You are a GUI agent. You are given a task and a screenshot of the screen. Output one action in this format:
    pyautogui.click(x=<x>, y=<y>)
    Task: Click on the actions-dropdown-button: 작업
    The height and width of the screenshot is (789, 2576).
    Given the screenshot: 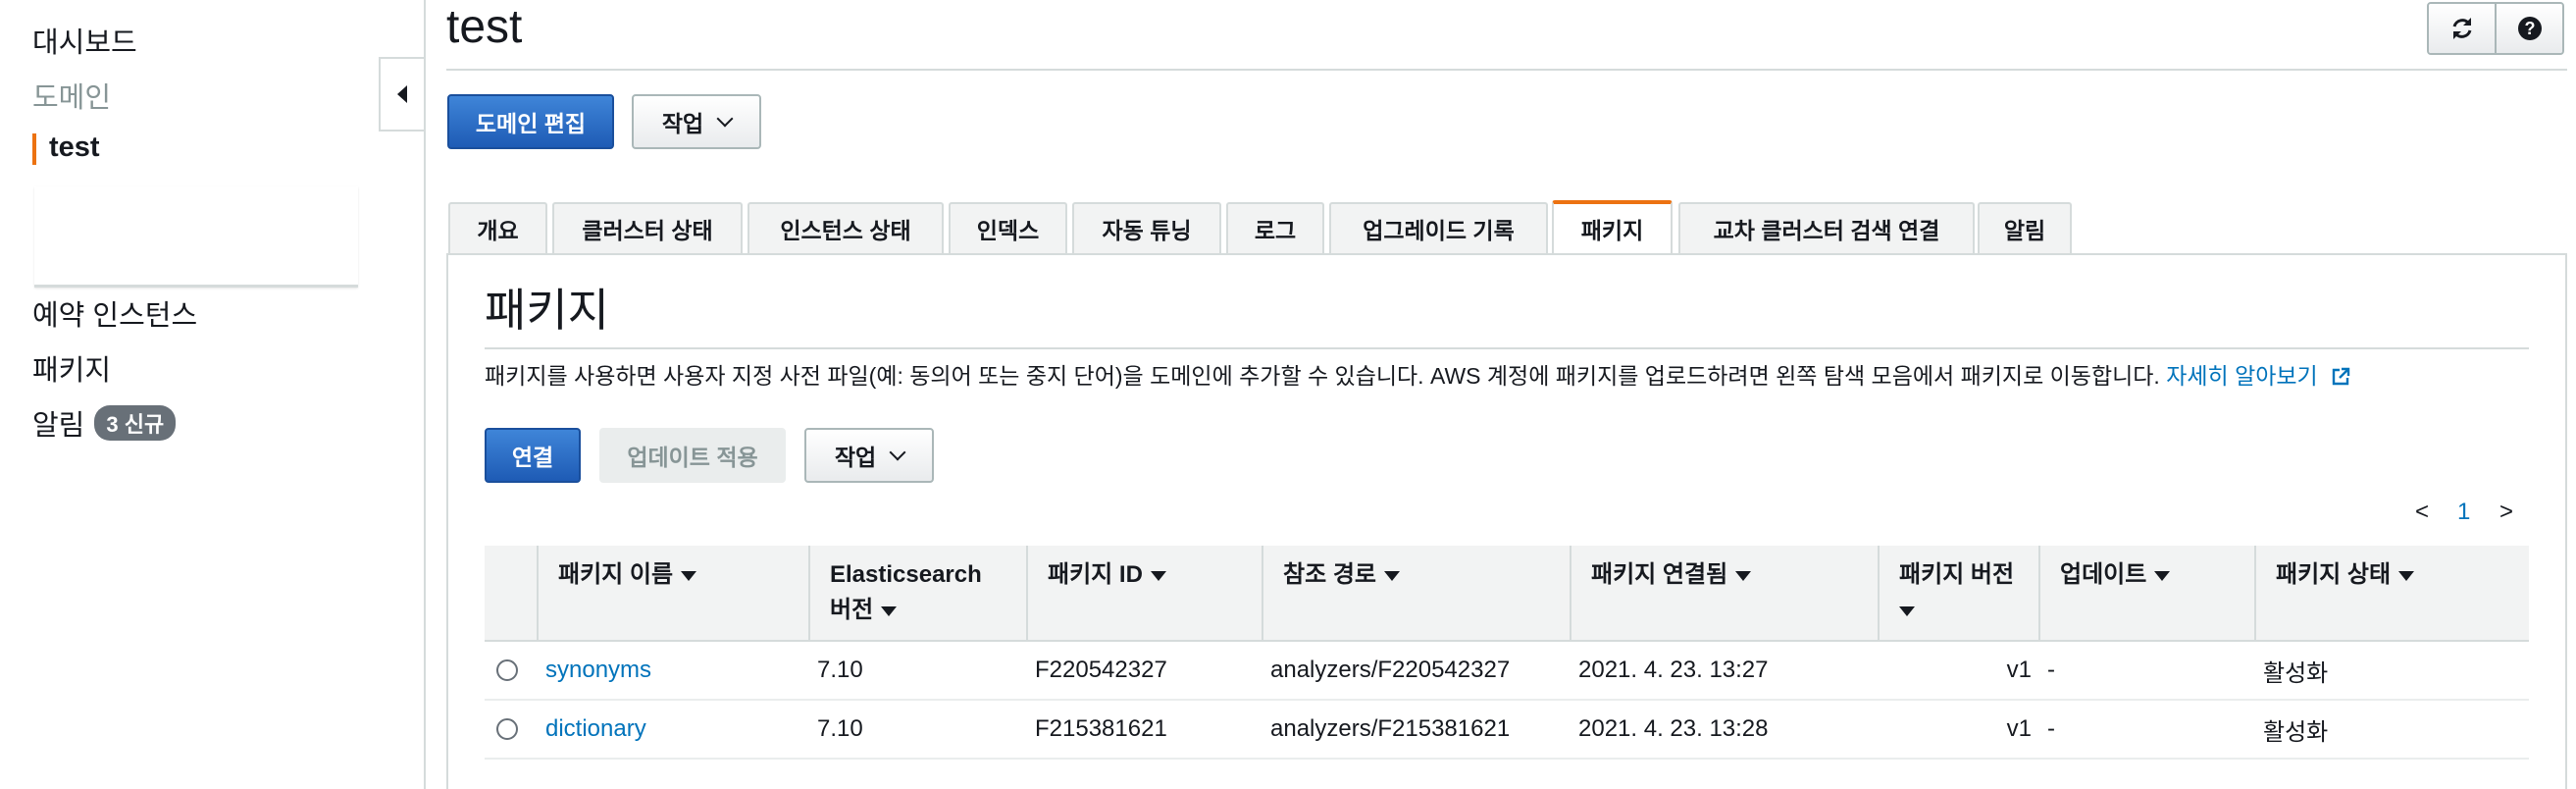 What is the action you would take?
    pyautogui.click(x=696, y=121)
    